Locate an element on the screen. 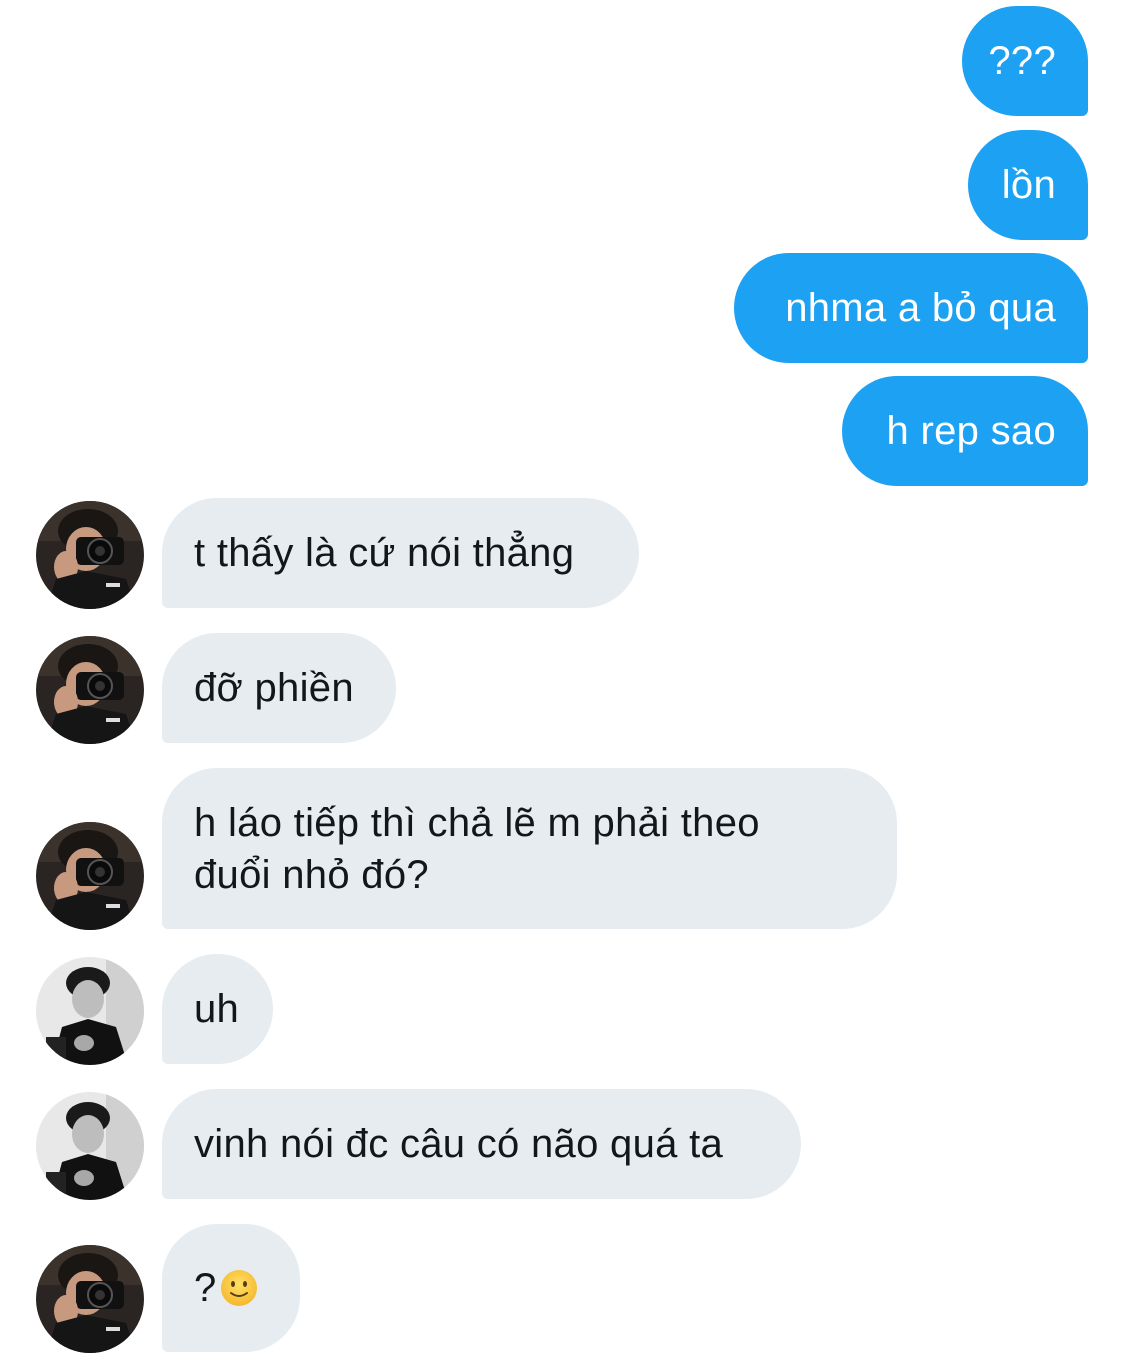 The width and height of the screenshot is (1125, 1365). sent-message: lồn is located at coordinates (1028, 185).